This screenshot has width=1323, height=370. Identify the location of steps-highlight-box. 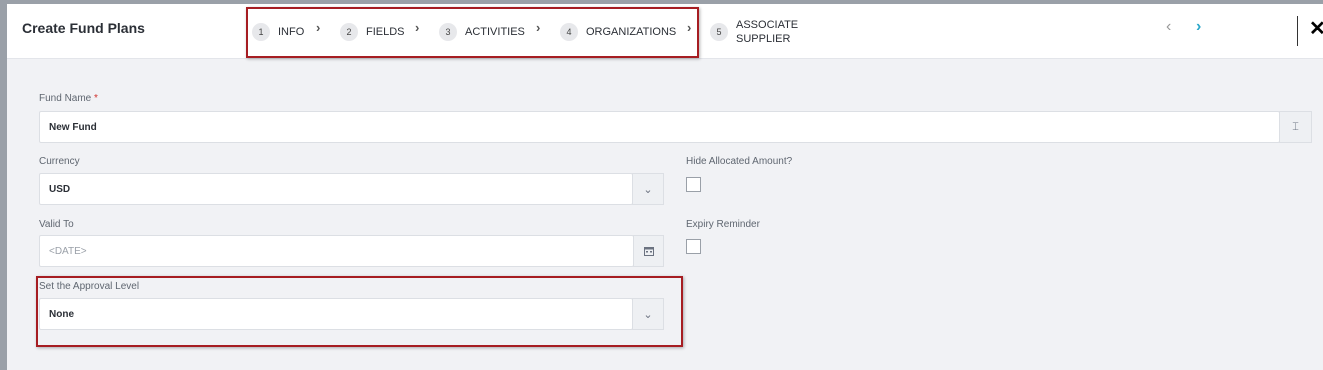
(472, 32).